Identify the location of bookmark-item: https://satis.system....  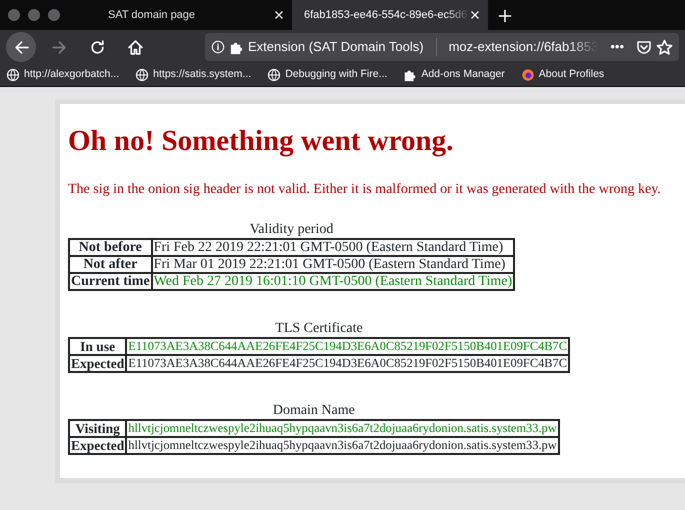
(193, 75).